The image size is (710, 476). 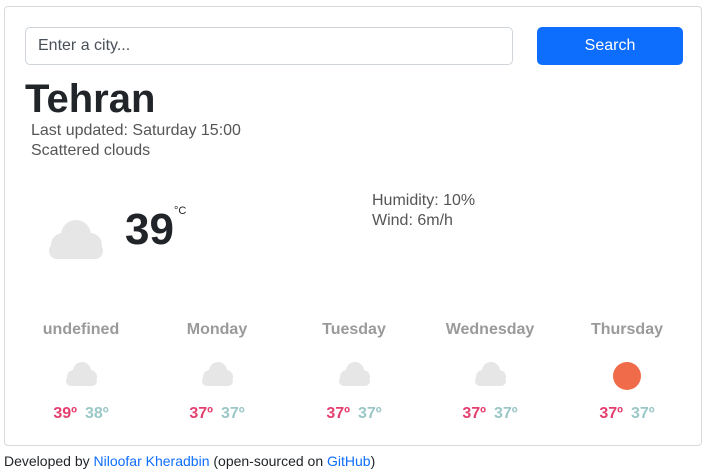 What do you see at coordinates (65, 413) in the screenshot?
I see `forecast-max-temp: 39º` at bounding box center [65, 413].